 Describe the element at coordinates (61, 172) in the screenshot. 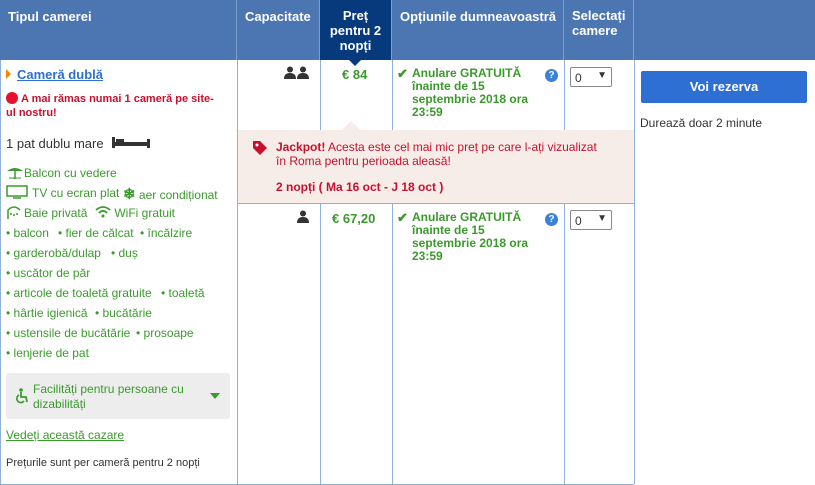

I see `feature-balcony: Balcon cu vedere` at that location.